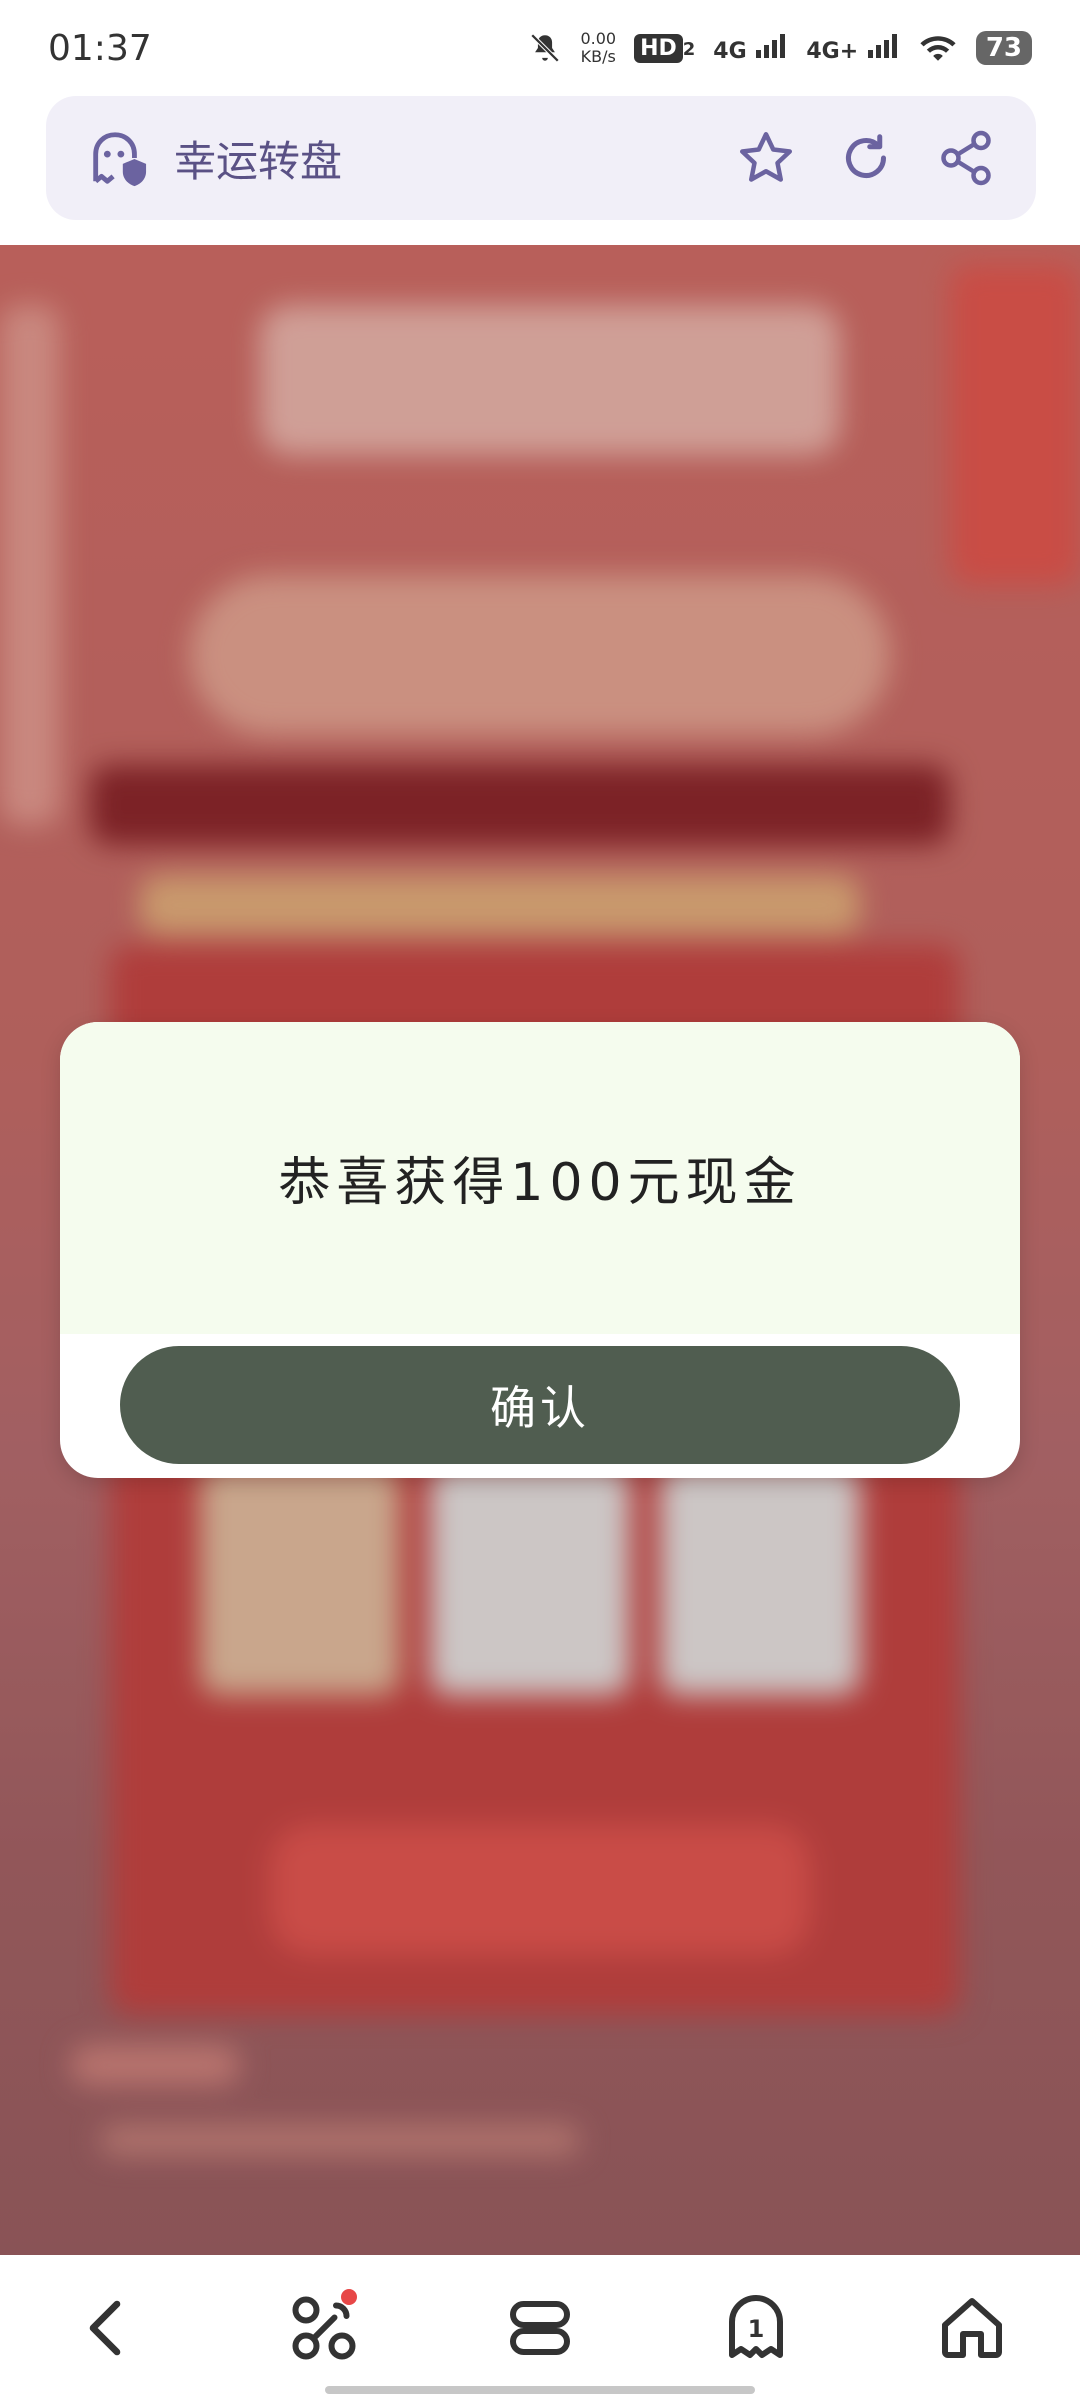  I want to click on mute-bell-icon, so click(545, 48).